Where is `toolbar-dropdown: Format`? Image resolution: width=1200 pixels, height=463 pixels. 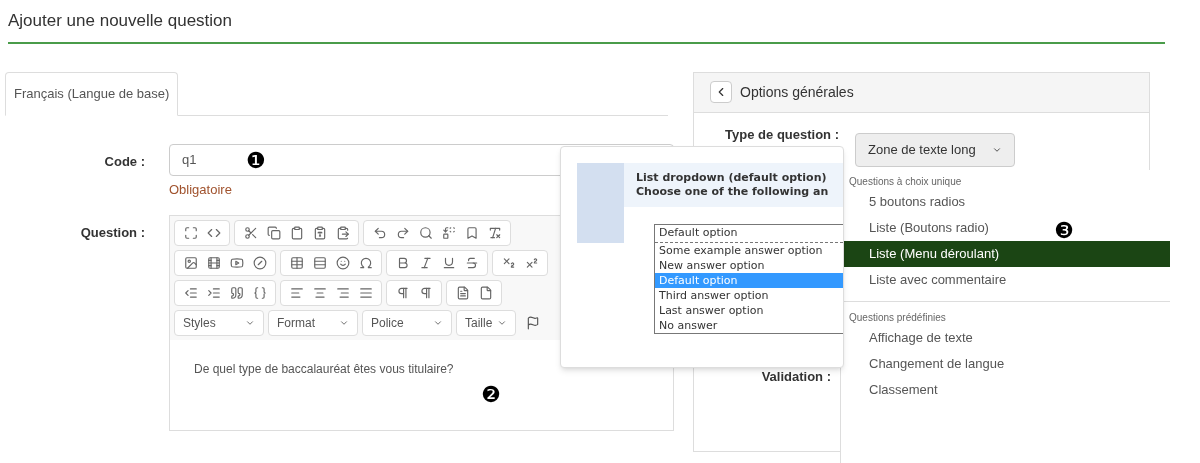
toolbar-dropdown: Format is located at coordinates (313, 323).